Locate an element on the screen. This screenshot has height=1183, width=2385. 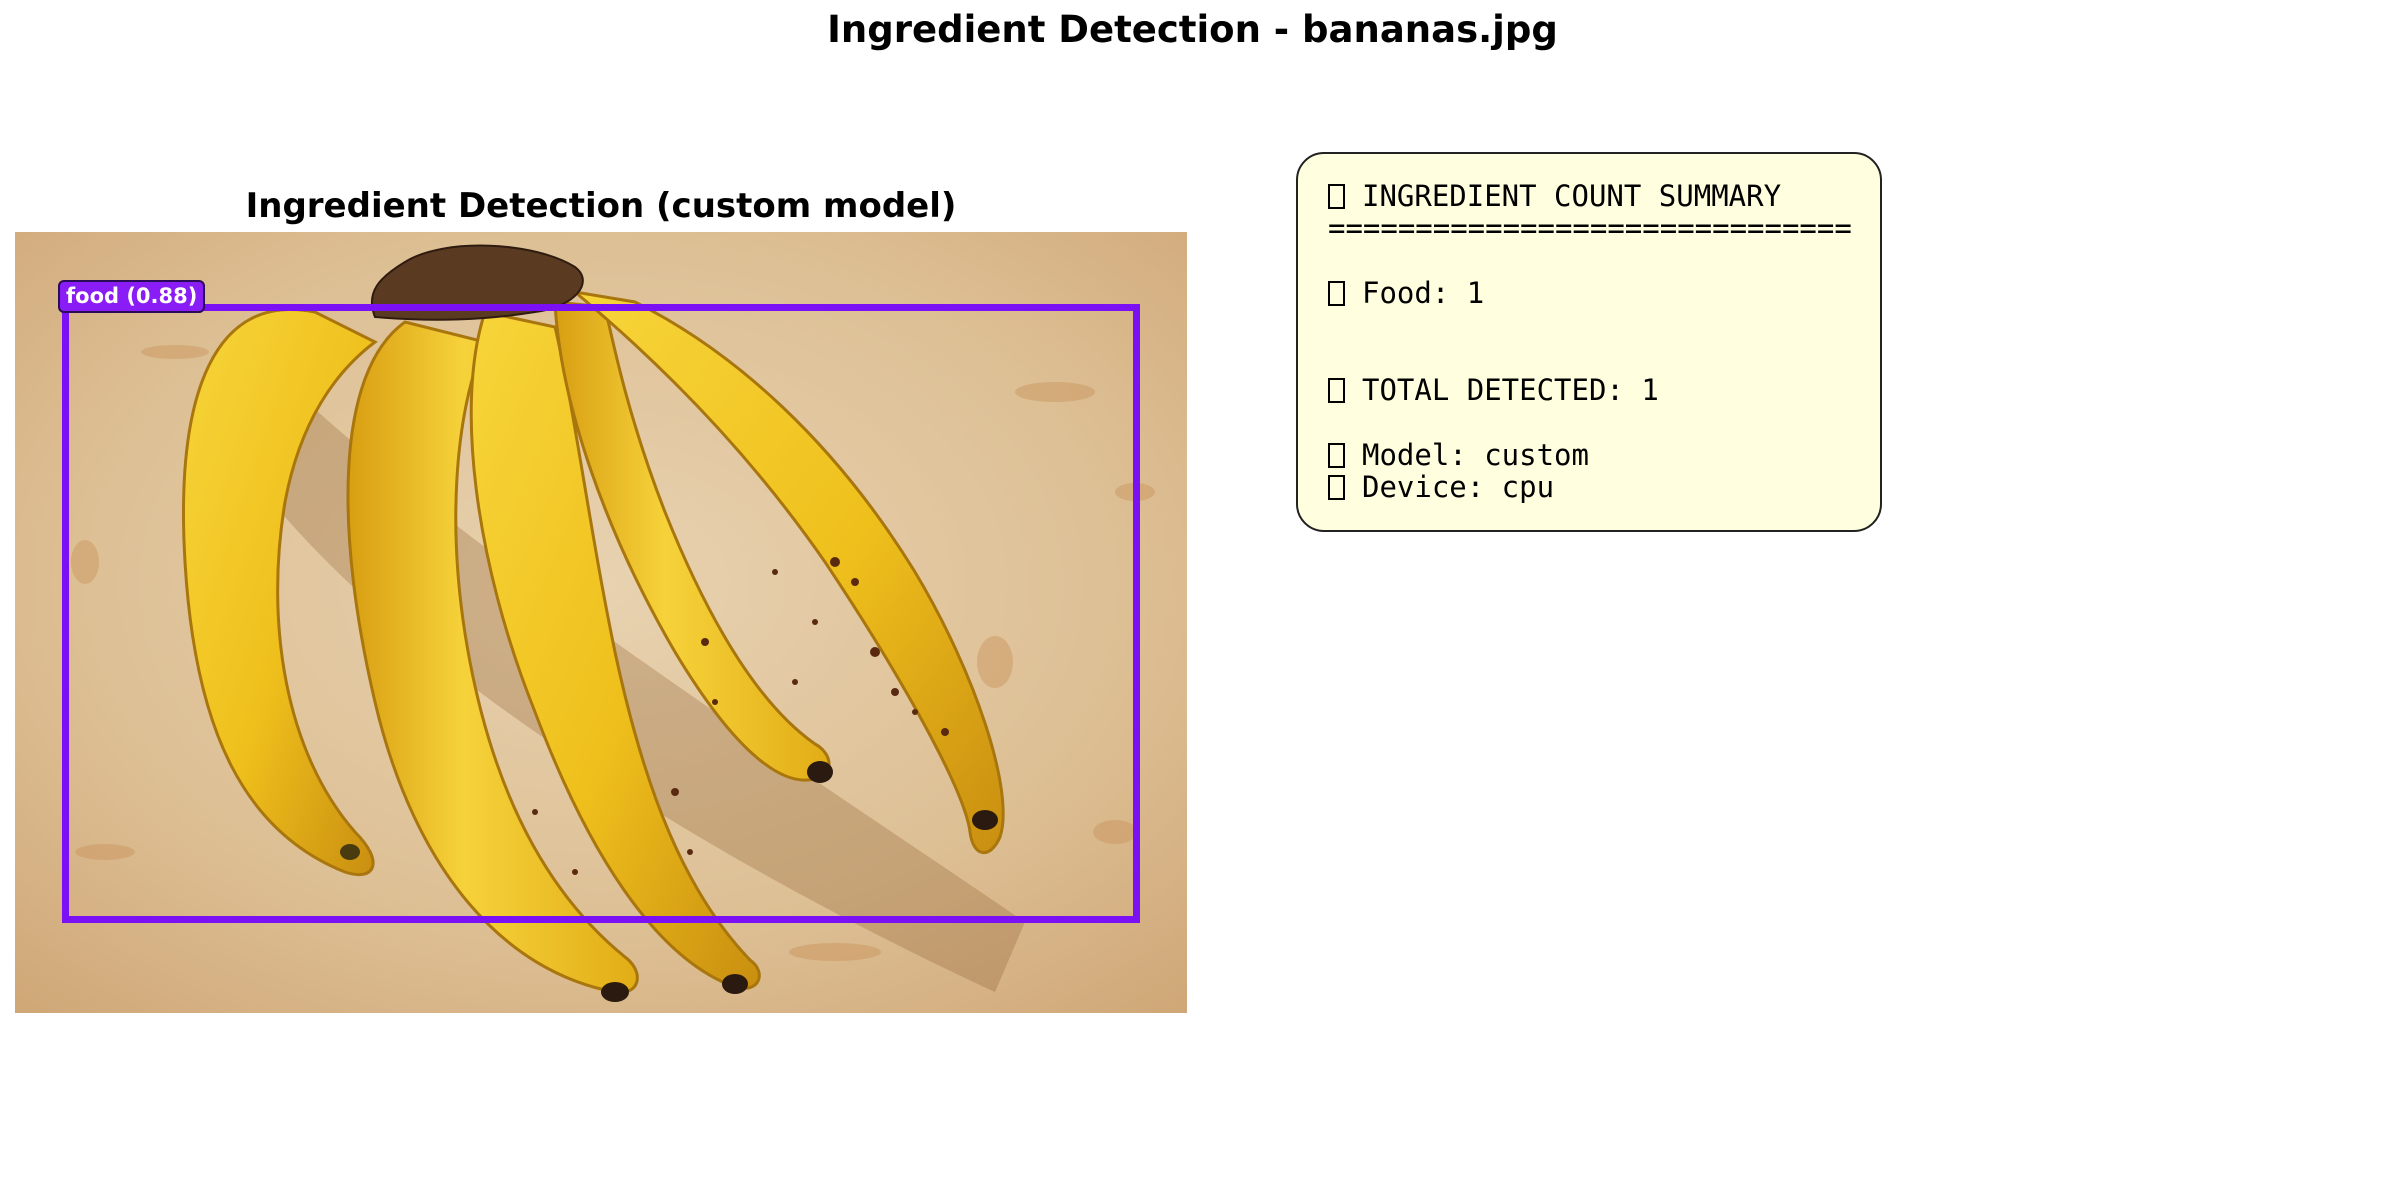
detection-panel-title: Ingredient Detection (custom model) is located at coordinates (601, 206).